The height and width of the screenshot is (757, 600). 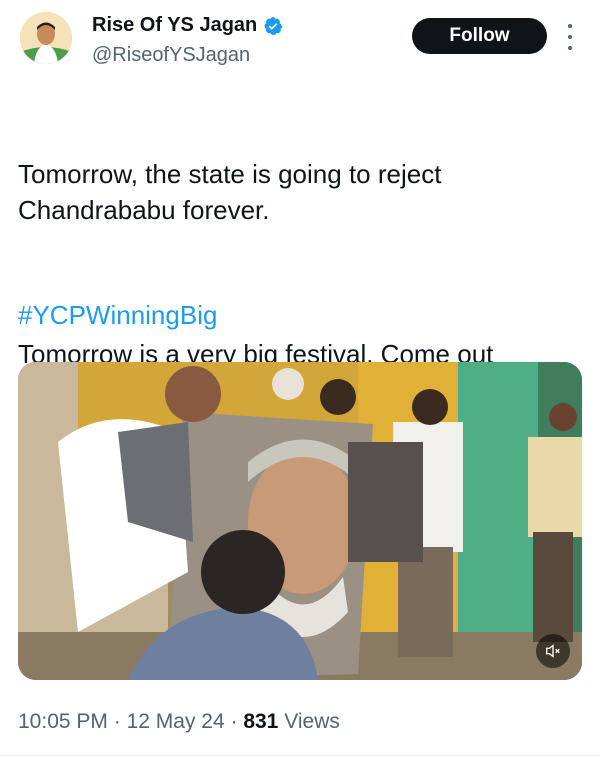 What do you see at coordinates (312, 721) in the screenshot?
I see `views-label: Views` at bounding box center [312, 721].